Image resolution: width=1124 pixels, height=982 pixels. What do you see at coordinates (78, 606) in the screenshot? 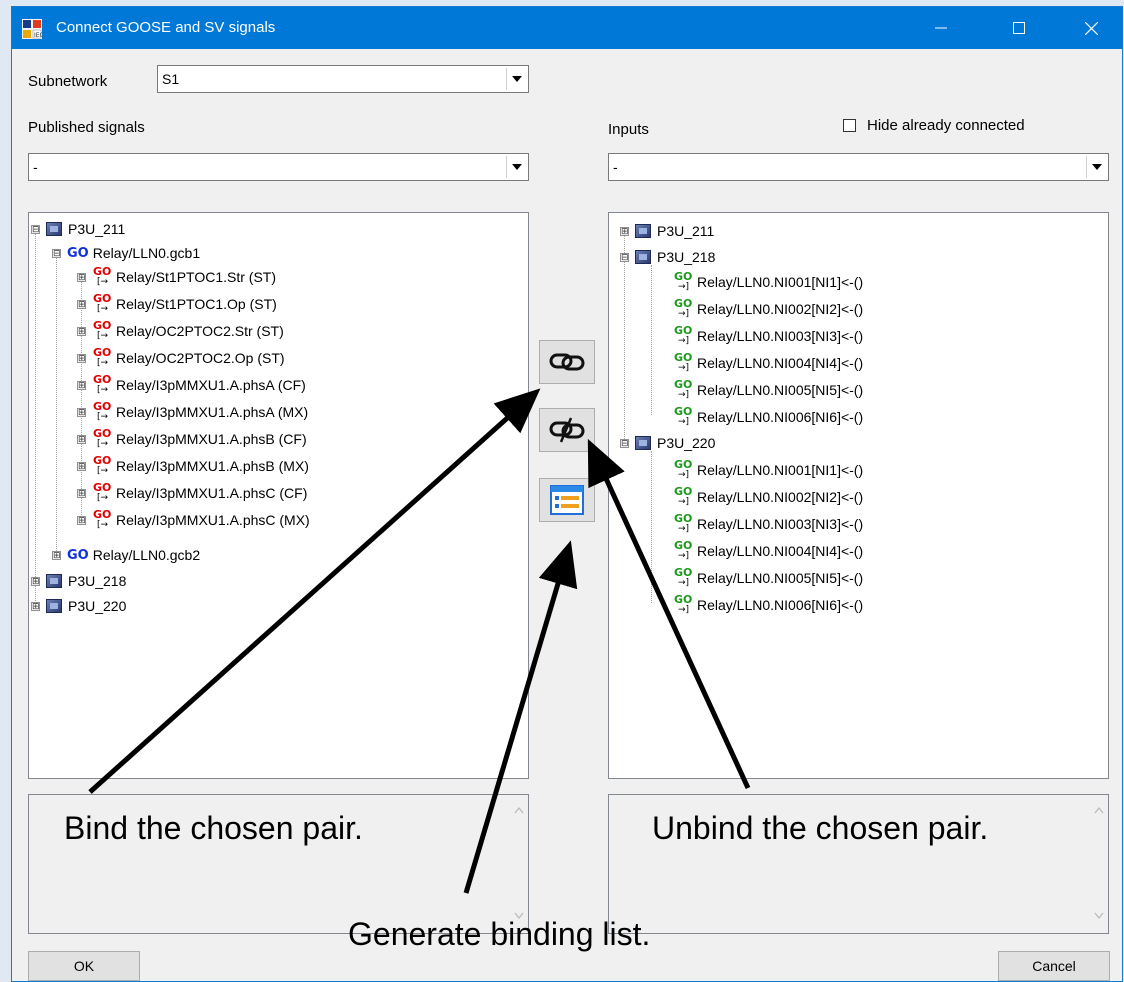
I see `tree-node-device: ⊞ P3U_220` at bounding box center [78, 606].